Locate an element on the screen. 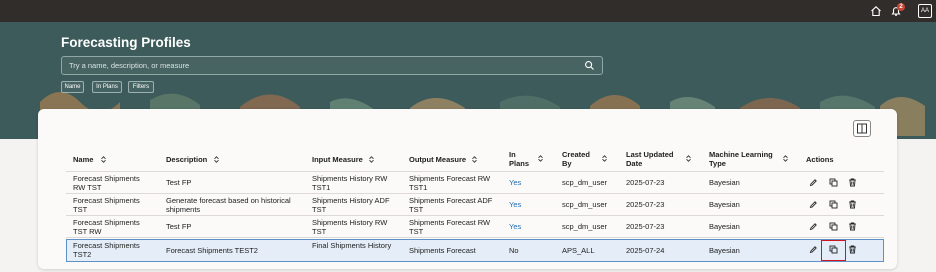  columns-button is located at coordinates (862, 128).